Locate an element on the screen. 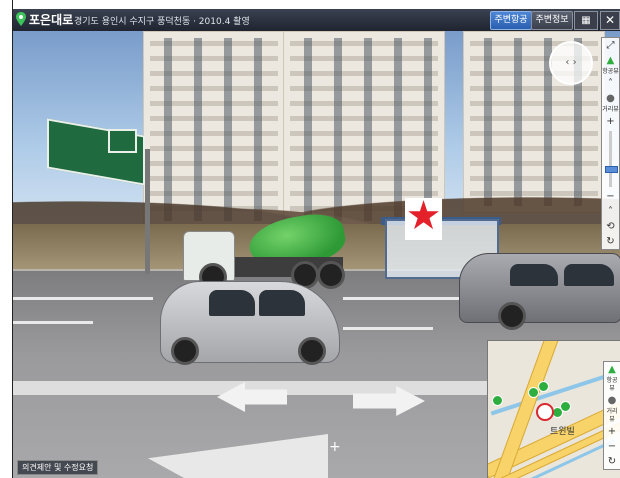  pan-control: ‹ › is located at coordinates (571, 63).